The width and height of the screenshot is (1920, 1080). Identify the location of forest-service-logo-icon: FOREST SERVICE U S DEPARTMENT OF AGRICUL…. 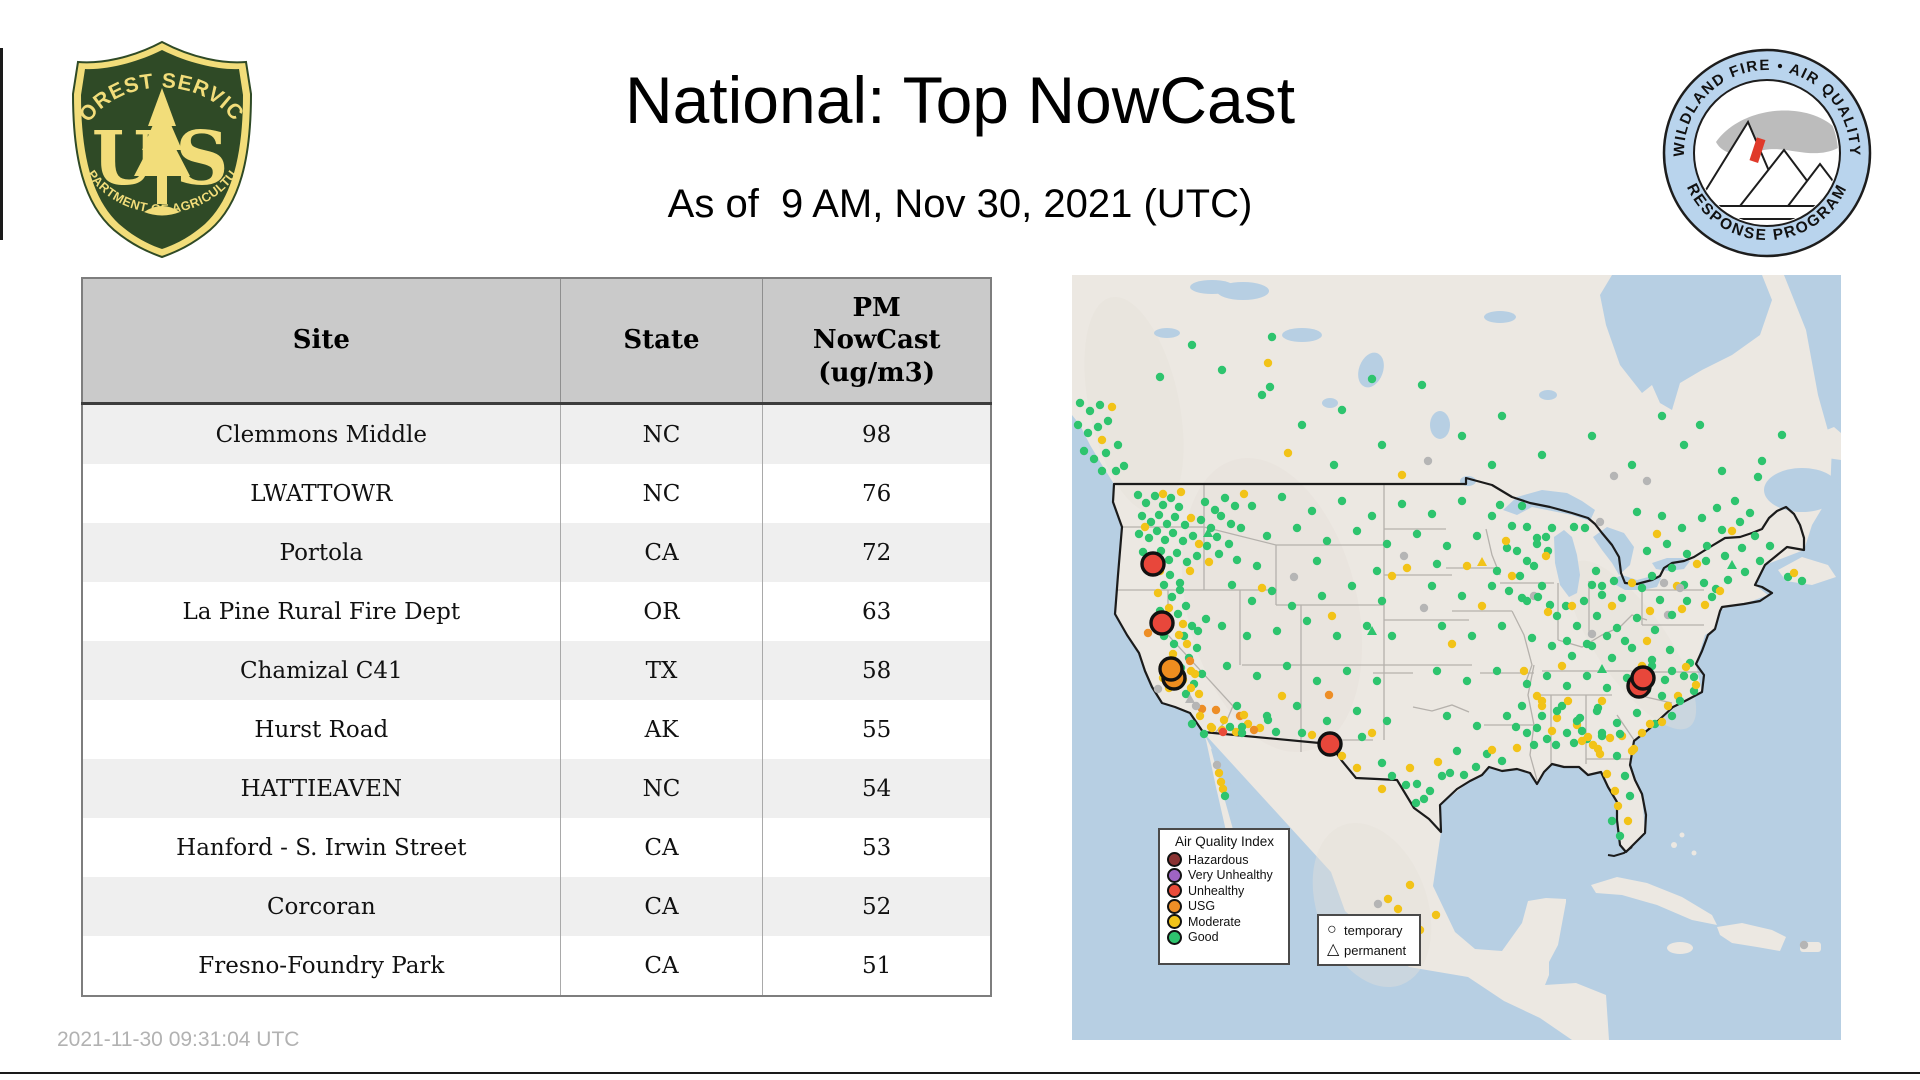
(158, 139).